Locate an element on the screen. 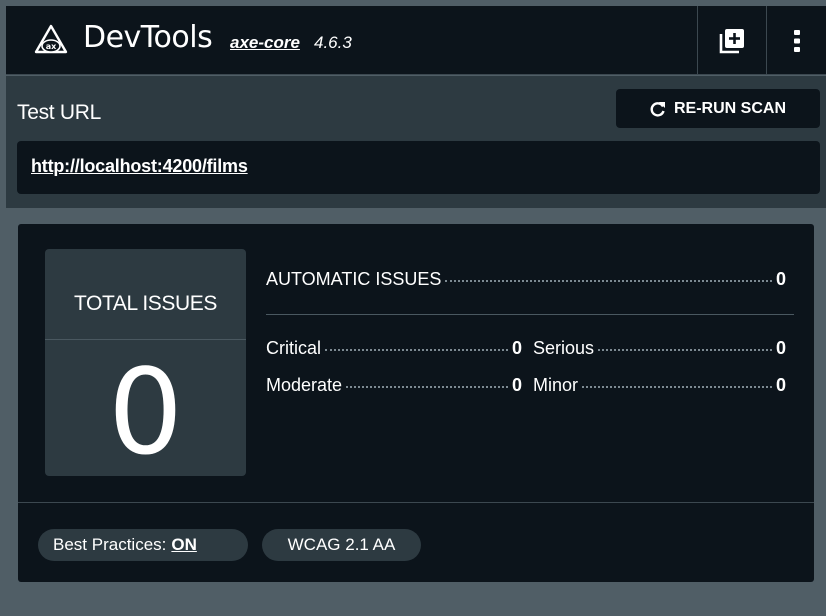  critical-count: 0 is located at coordinates (516, 348).